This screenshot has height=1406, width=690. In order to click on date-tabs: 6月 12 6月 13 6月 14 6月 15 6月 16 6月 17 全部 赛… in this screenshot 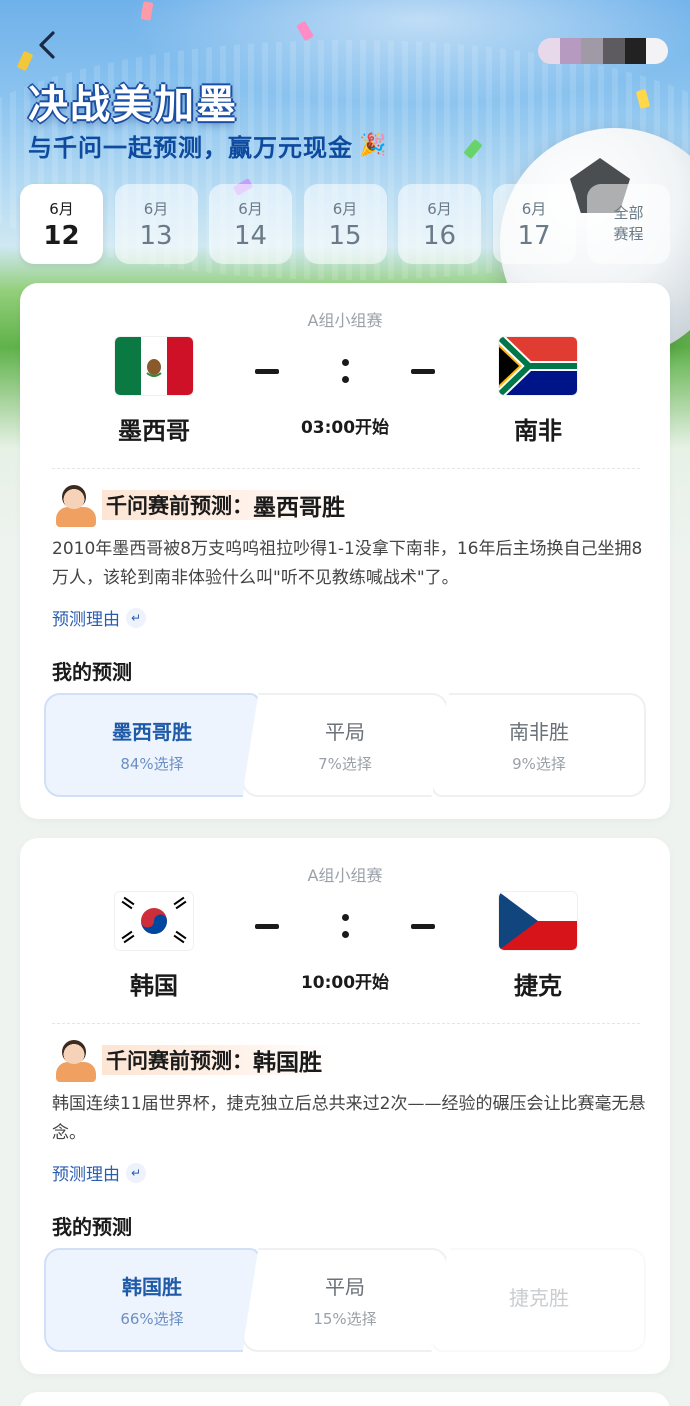, I will do `click(345, 224)`.